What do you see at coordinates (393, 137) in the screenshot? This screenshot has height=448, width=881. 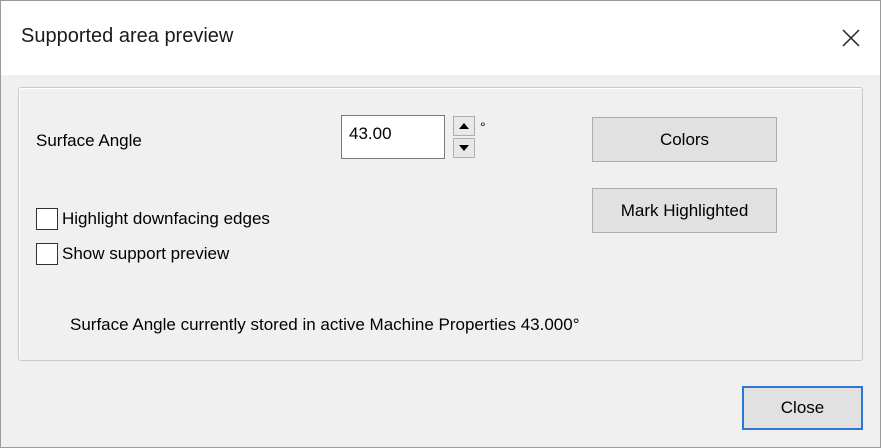 I see `surface-angle-input: 43.00` at bounding box center [393, 137].